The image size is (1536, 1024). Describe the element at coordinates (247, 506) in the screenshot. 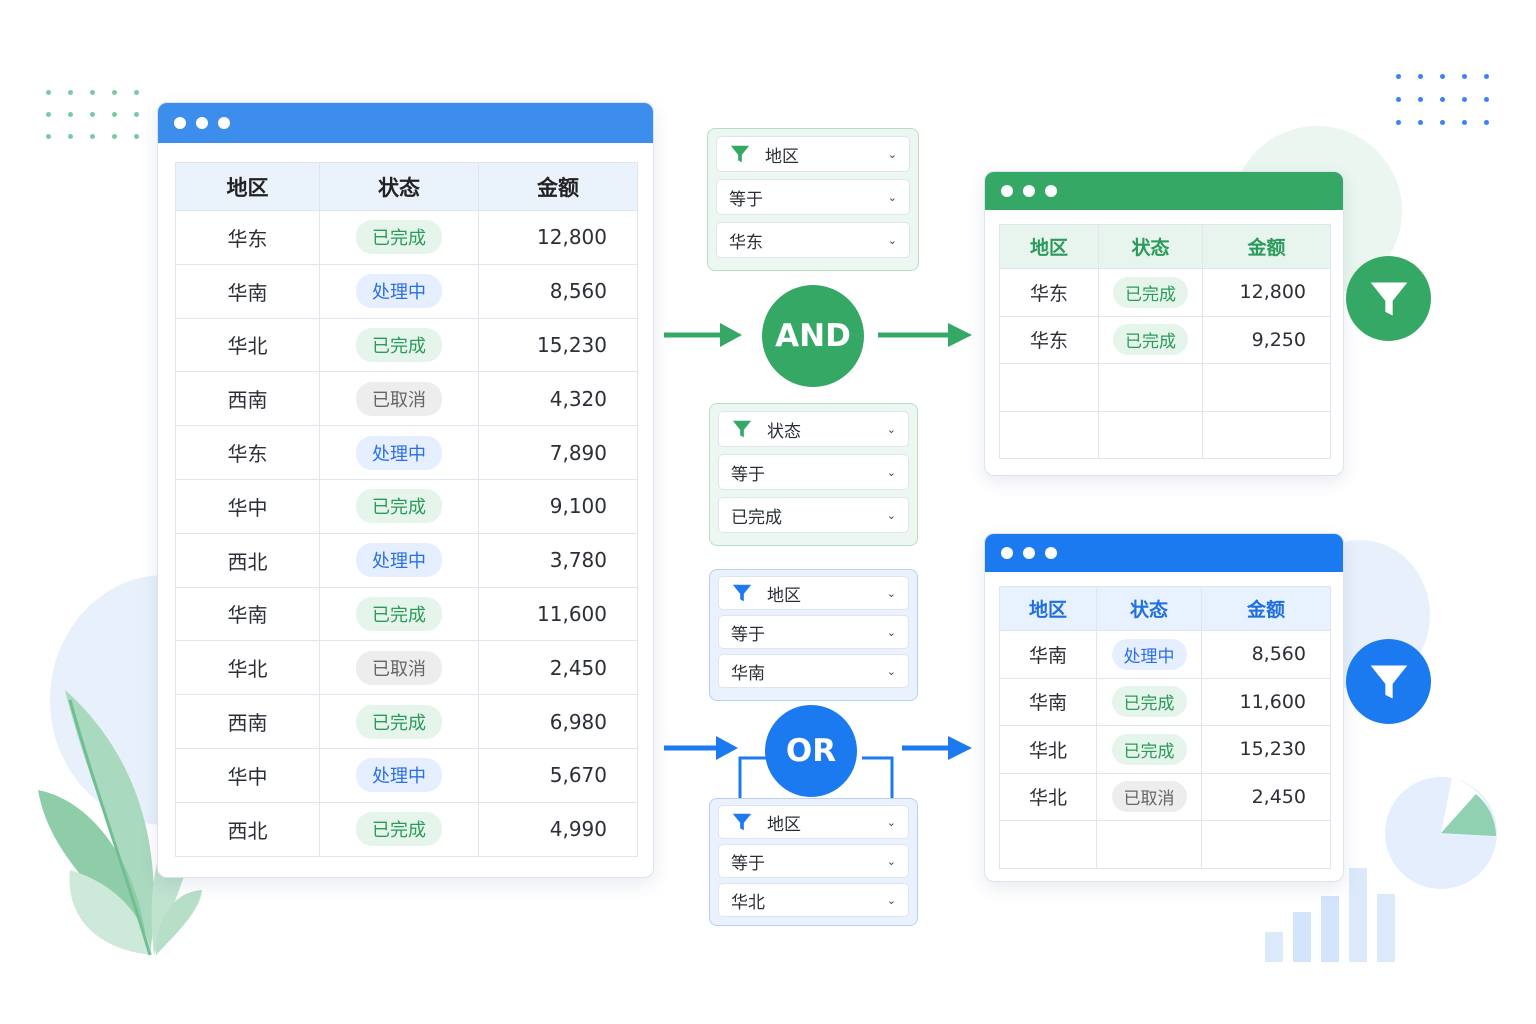

I see `region-cell: 华中` at that location.